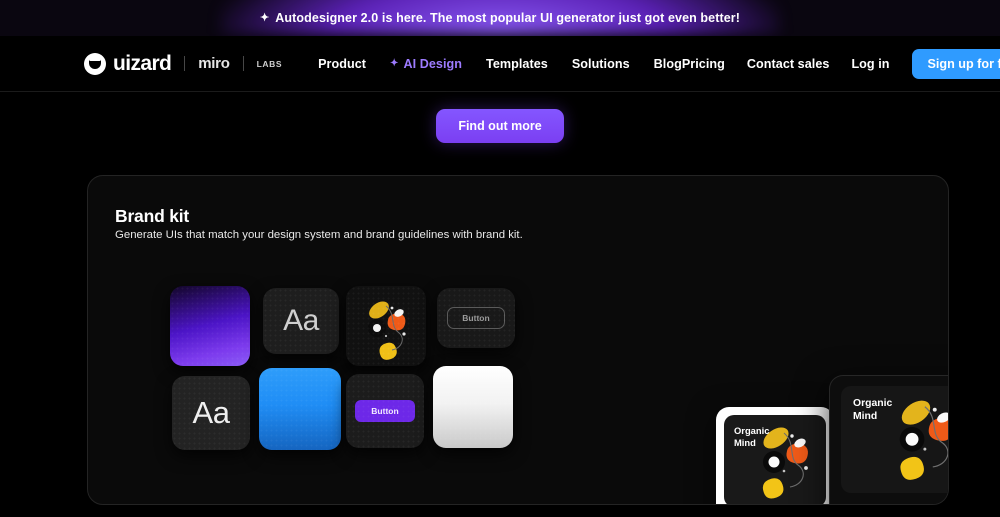  What do you see at coordinates (342, 64) in the screenshot?
I see `nav-item-product: Product` at bounding box center [342, 64].